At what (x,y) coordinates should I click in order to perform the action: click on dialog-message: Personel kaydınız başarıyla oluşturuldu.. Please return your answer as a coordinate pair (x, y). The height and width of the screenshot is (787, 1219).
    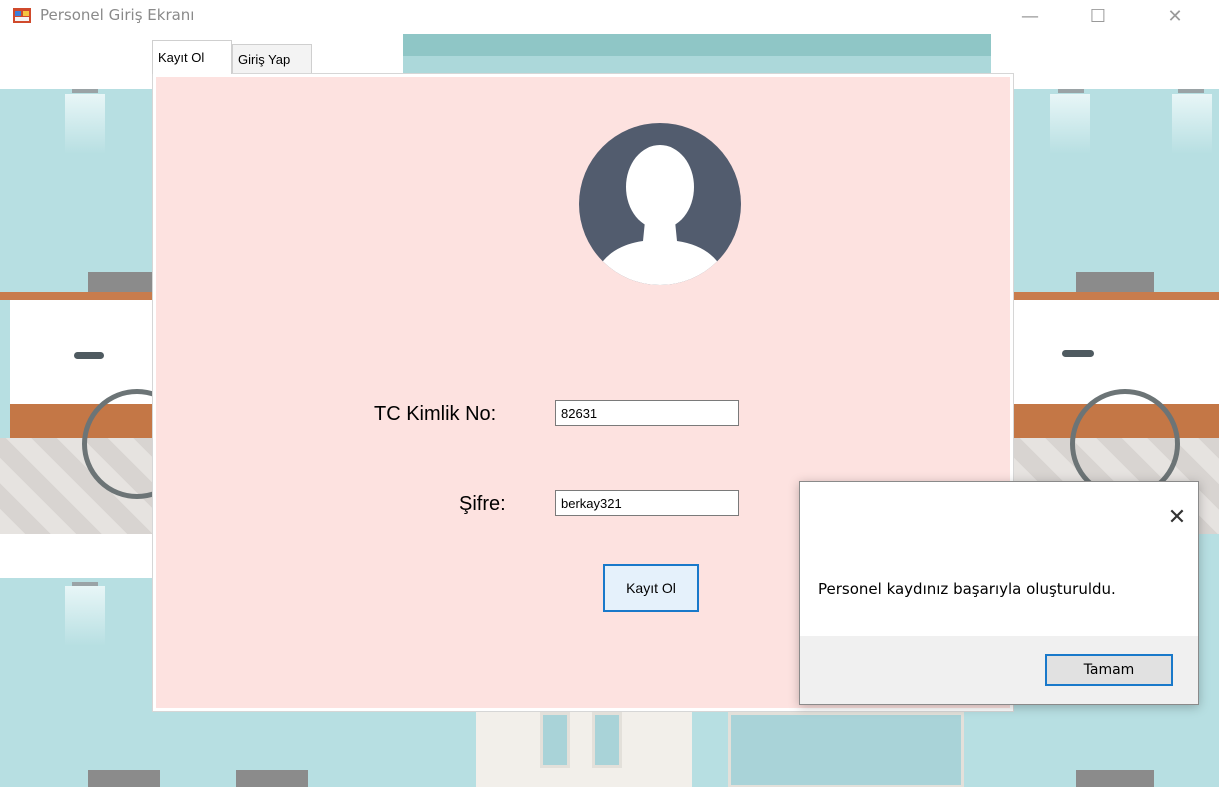
    Looking at the image, I should click on (967, 589).